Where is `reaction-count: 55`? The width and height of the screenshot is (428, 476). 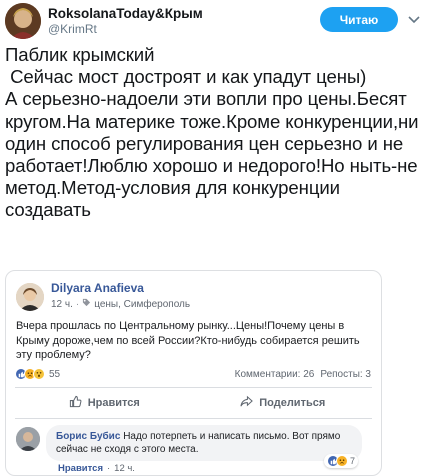 reaction-count: 55 is located at coordinates (55, 374).